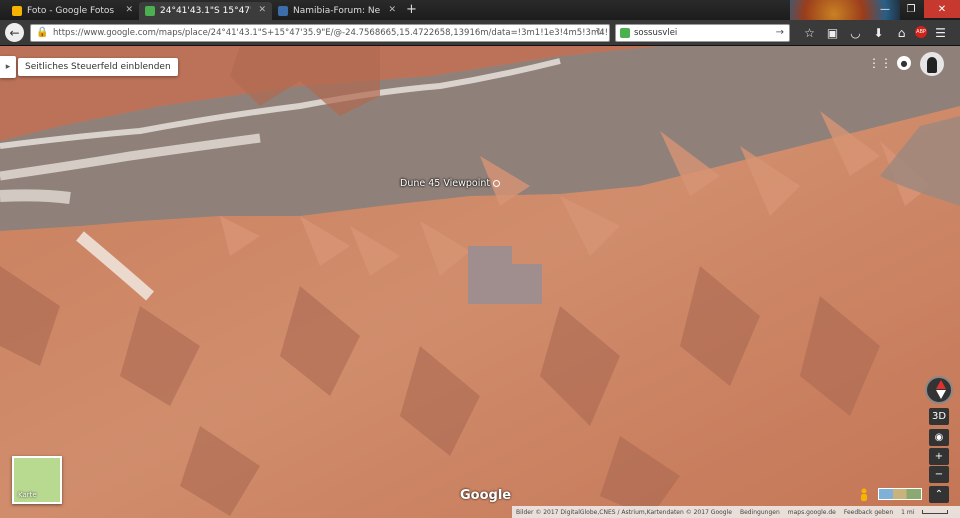 The image size is (960, 518). I want to click on search-input: sossusvlei →, so click(702, 33).